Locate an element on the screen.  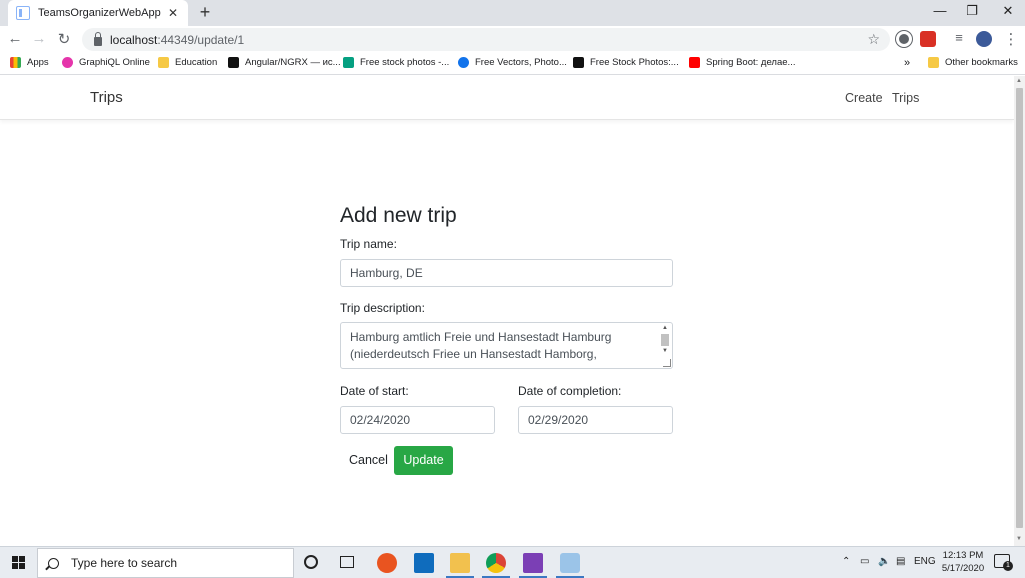
browser-menu-icon: ⋮ is located at coordinates (1011, 39).